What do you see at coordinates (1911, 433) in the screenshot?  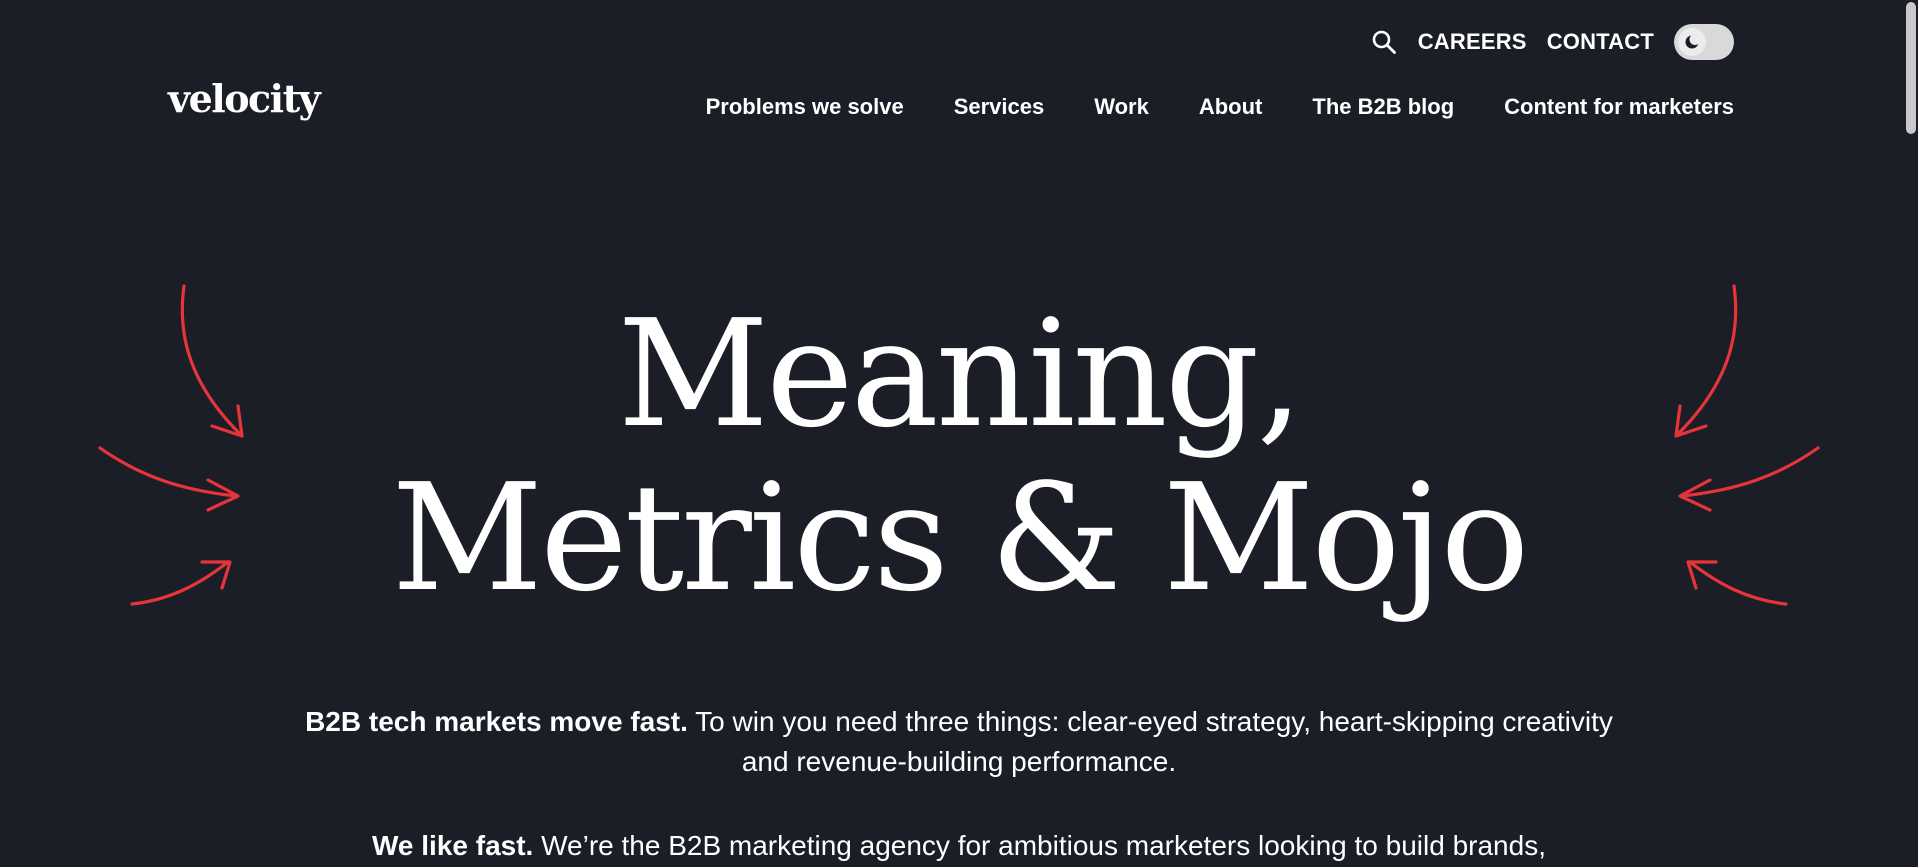 I see `page-scrollbar` at bounding box center [1911, 433].